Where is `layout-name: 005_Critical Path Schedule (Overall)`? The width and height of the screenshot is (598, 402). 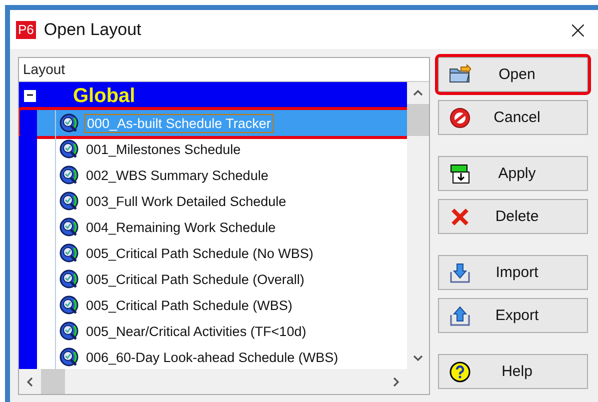 layout-name: 005_Critical Path Schedule (Overall) is located at coordinates (195, 279).